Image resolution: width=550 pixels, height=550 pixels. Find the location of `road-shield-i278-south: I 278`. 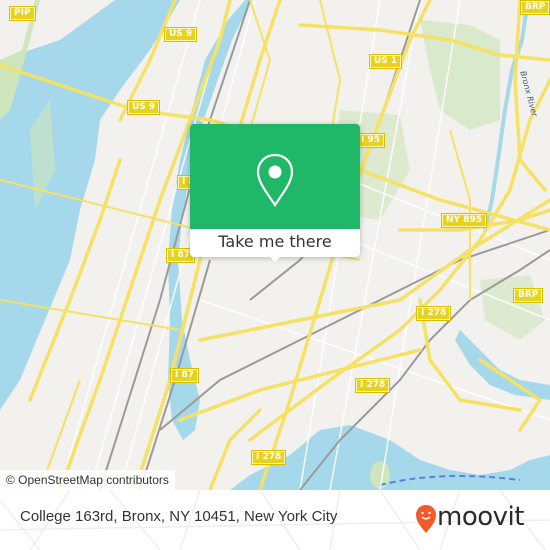

road-shield-i278-south: I 278 is located at coordinates (269, 457).